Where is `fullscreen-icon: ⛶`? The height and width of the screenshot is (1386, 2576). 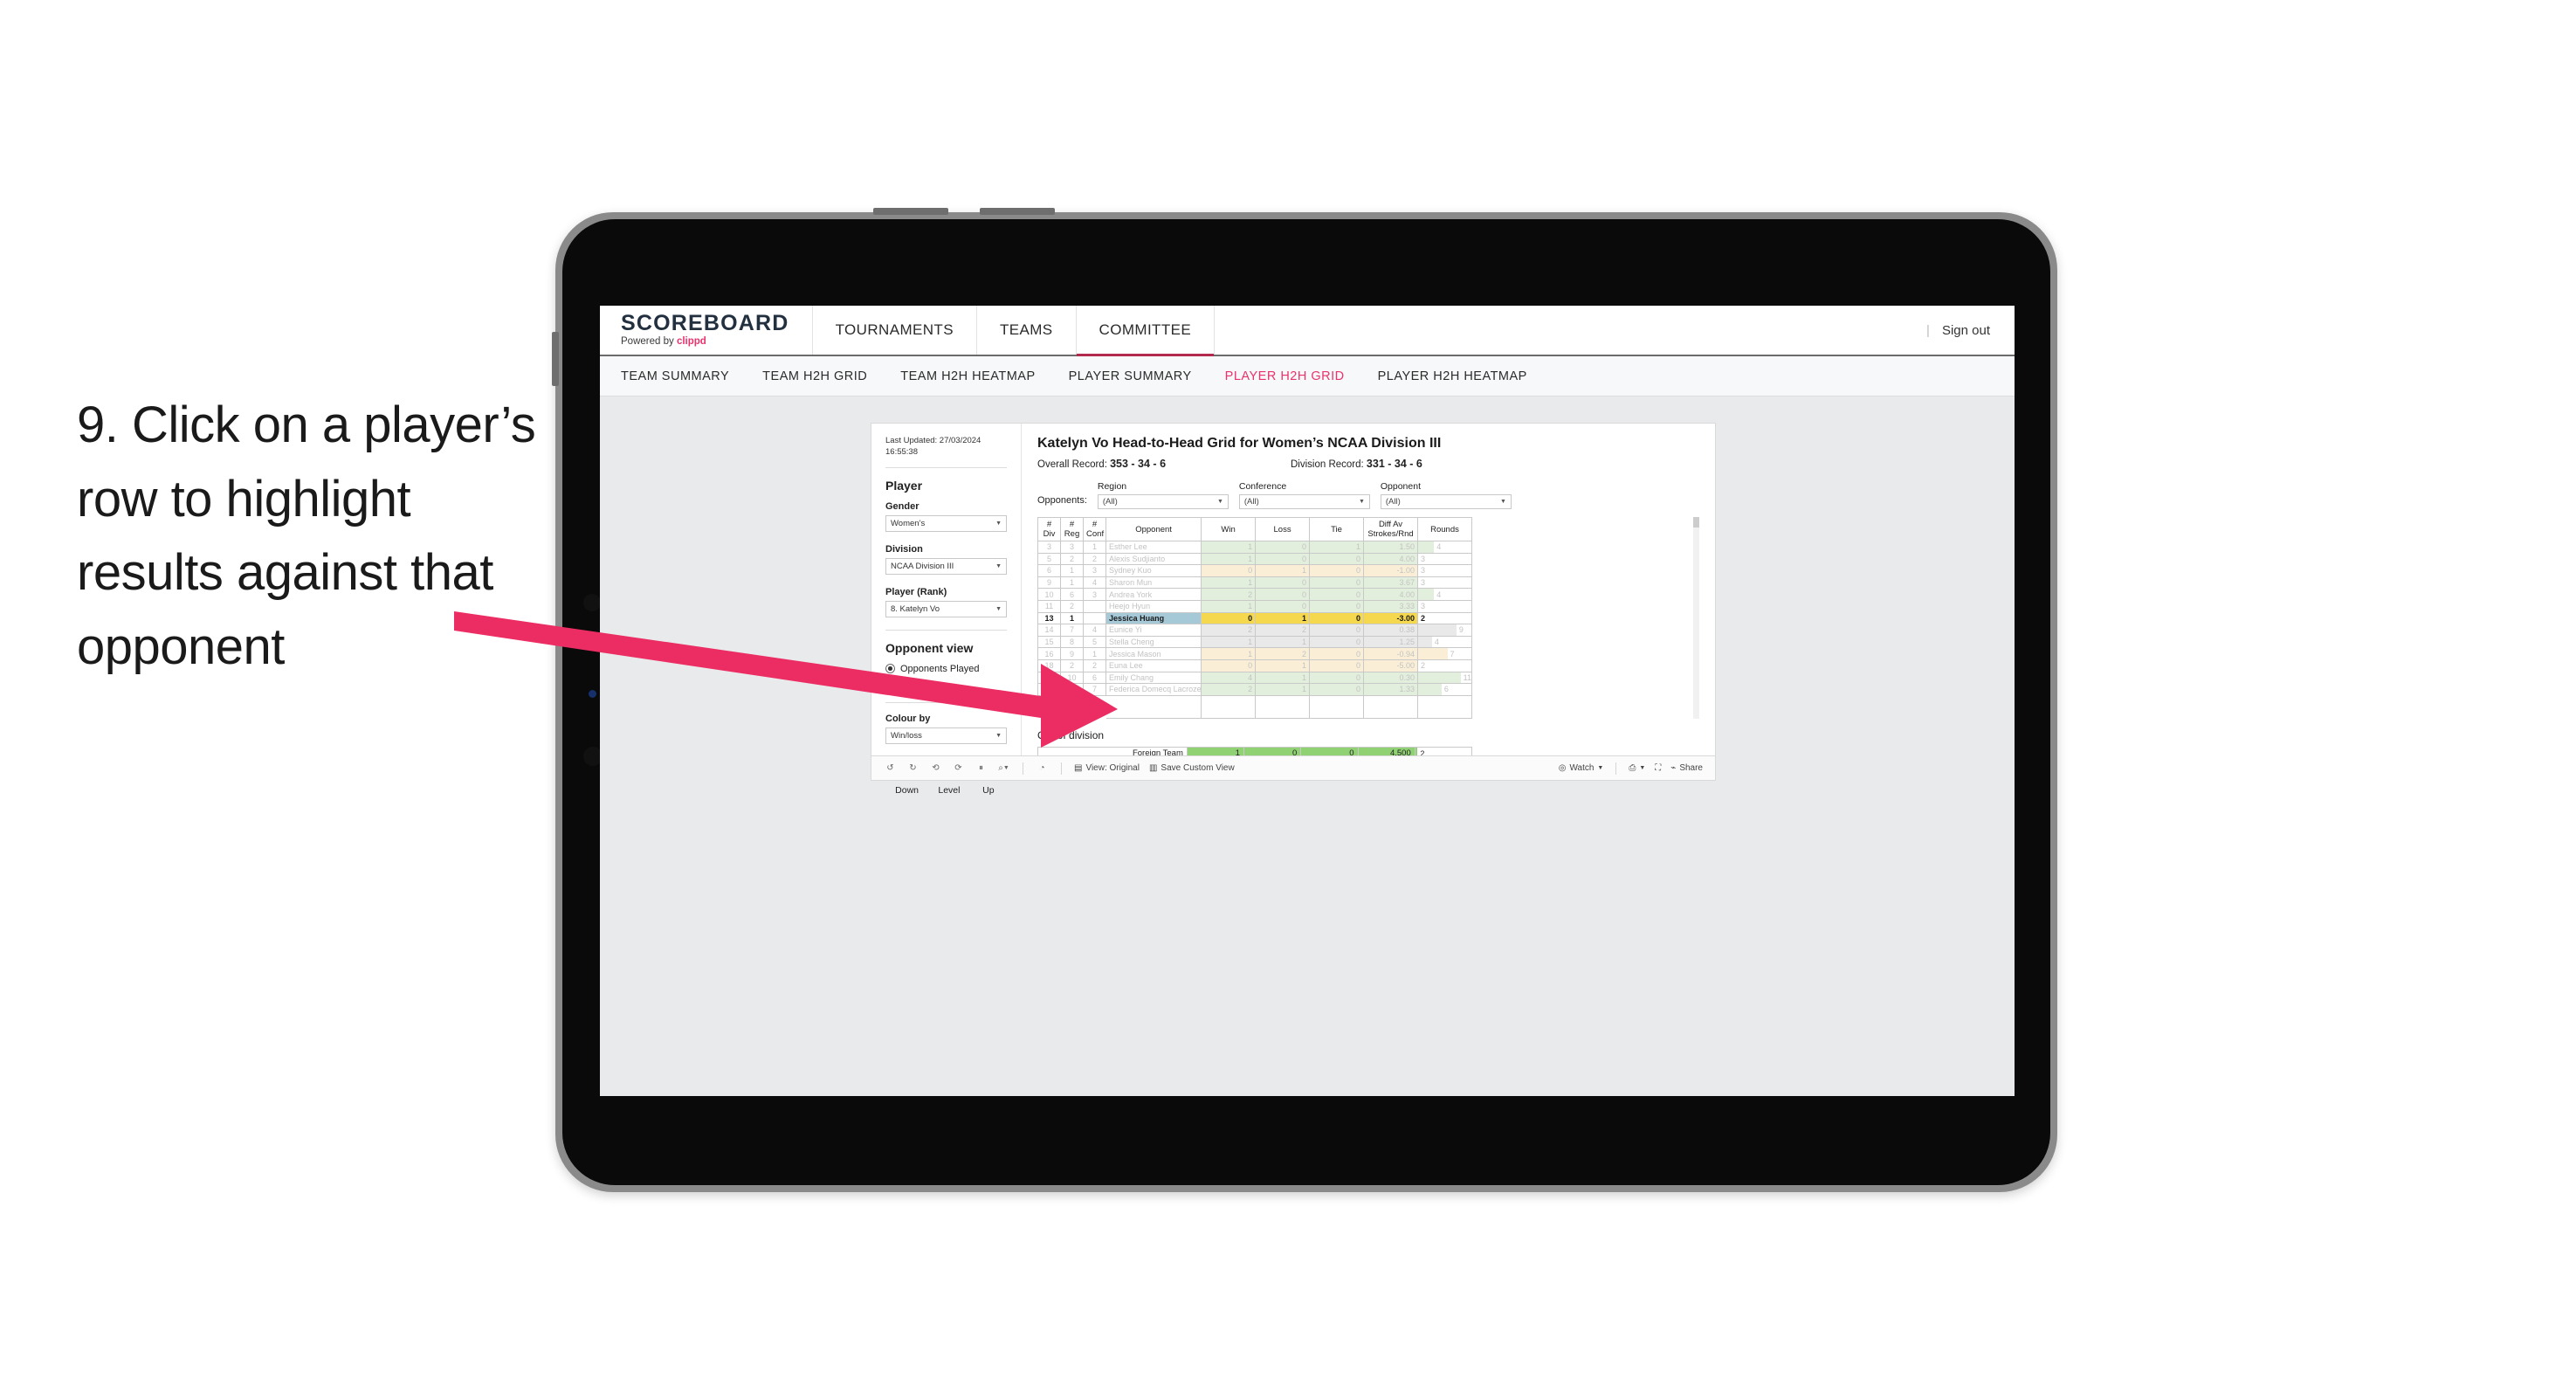
fullscreen-icon: ⛶ is located at coordinates (1658, 768).